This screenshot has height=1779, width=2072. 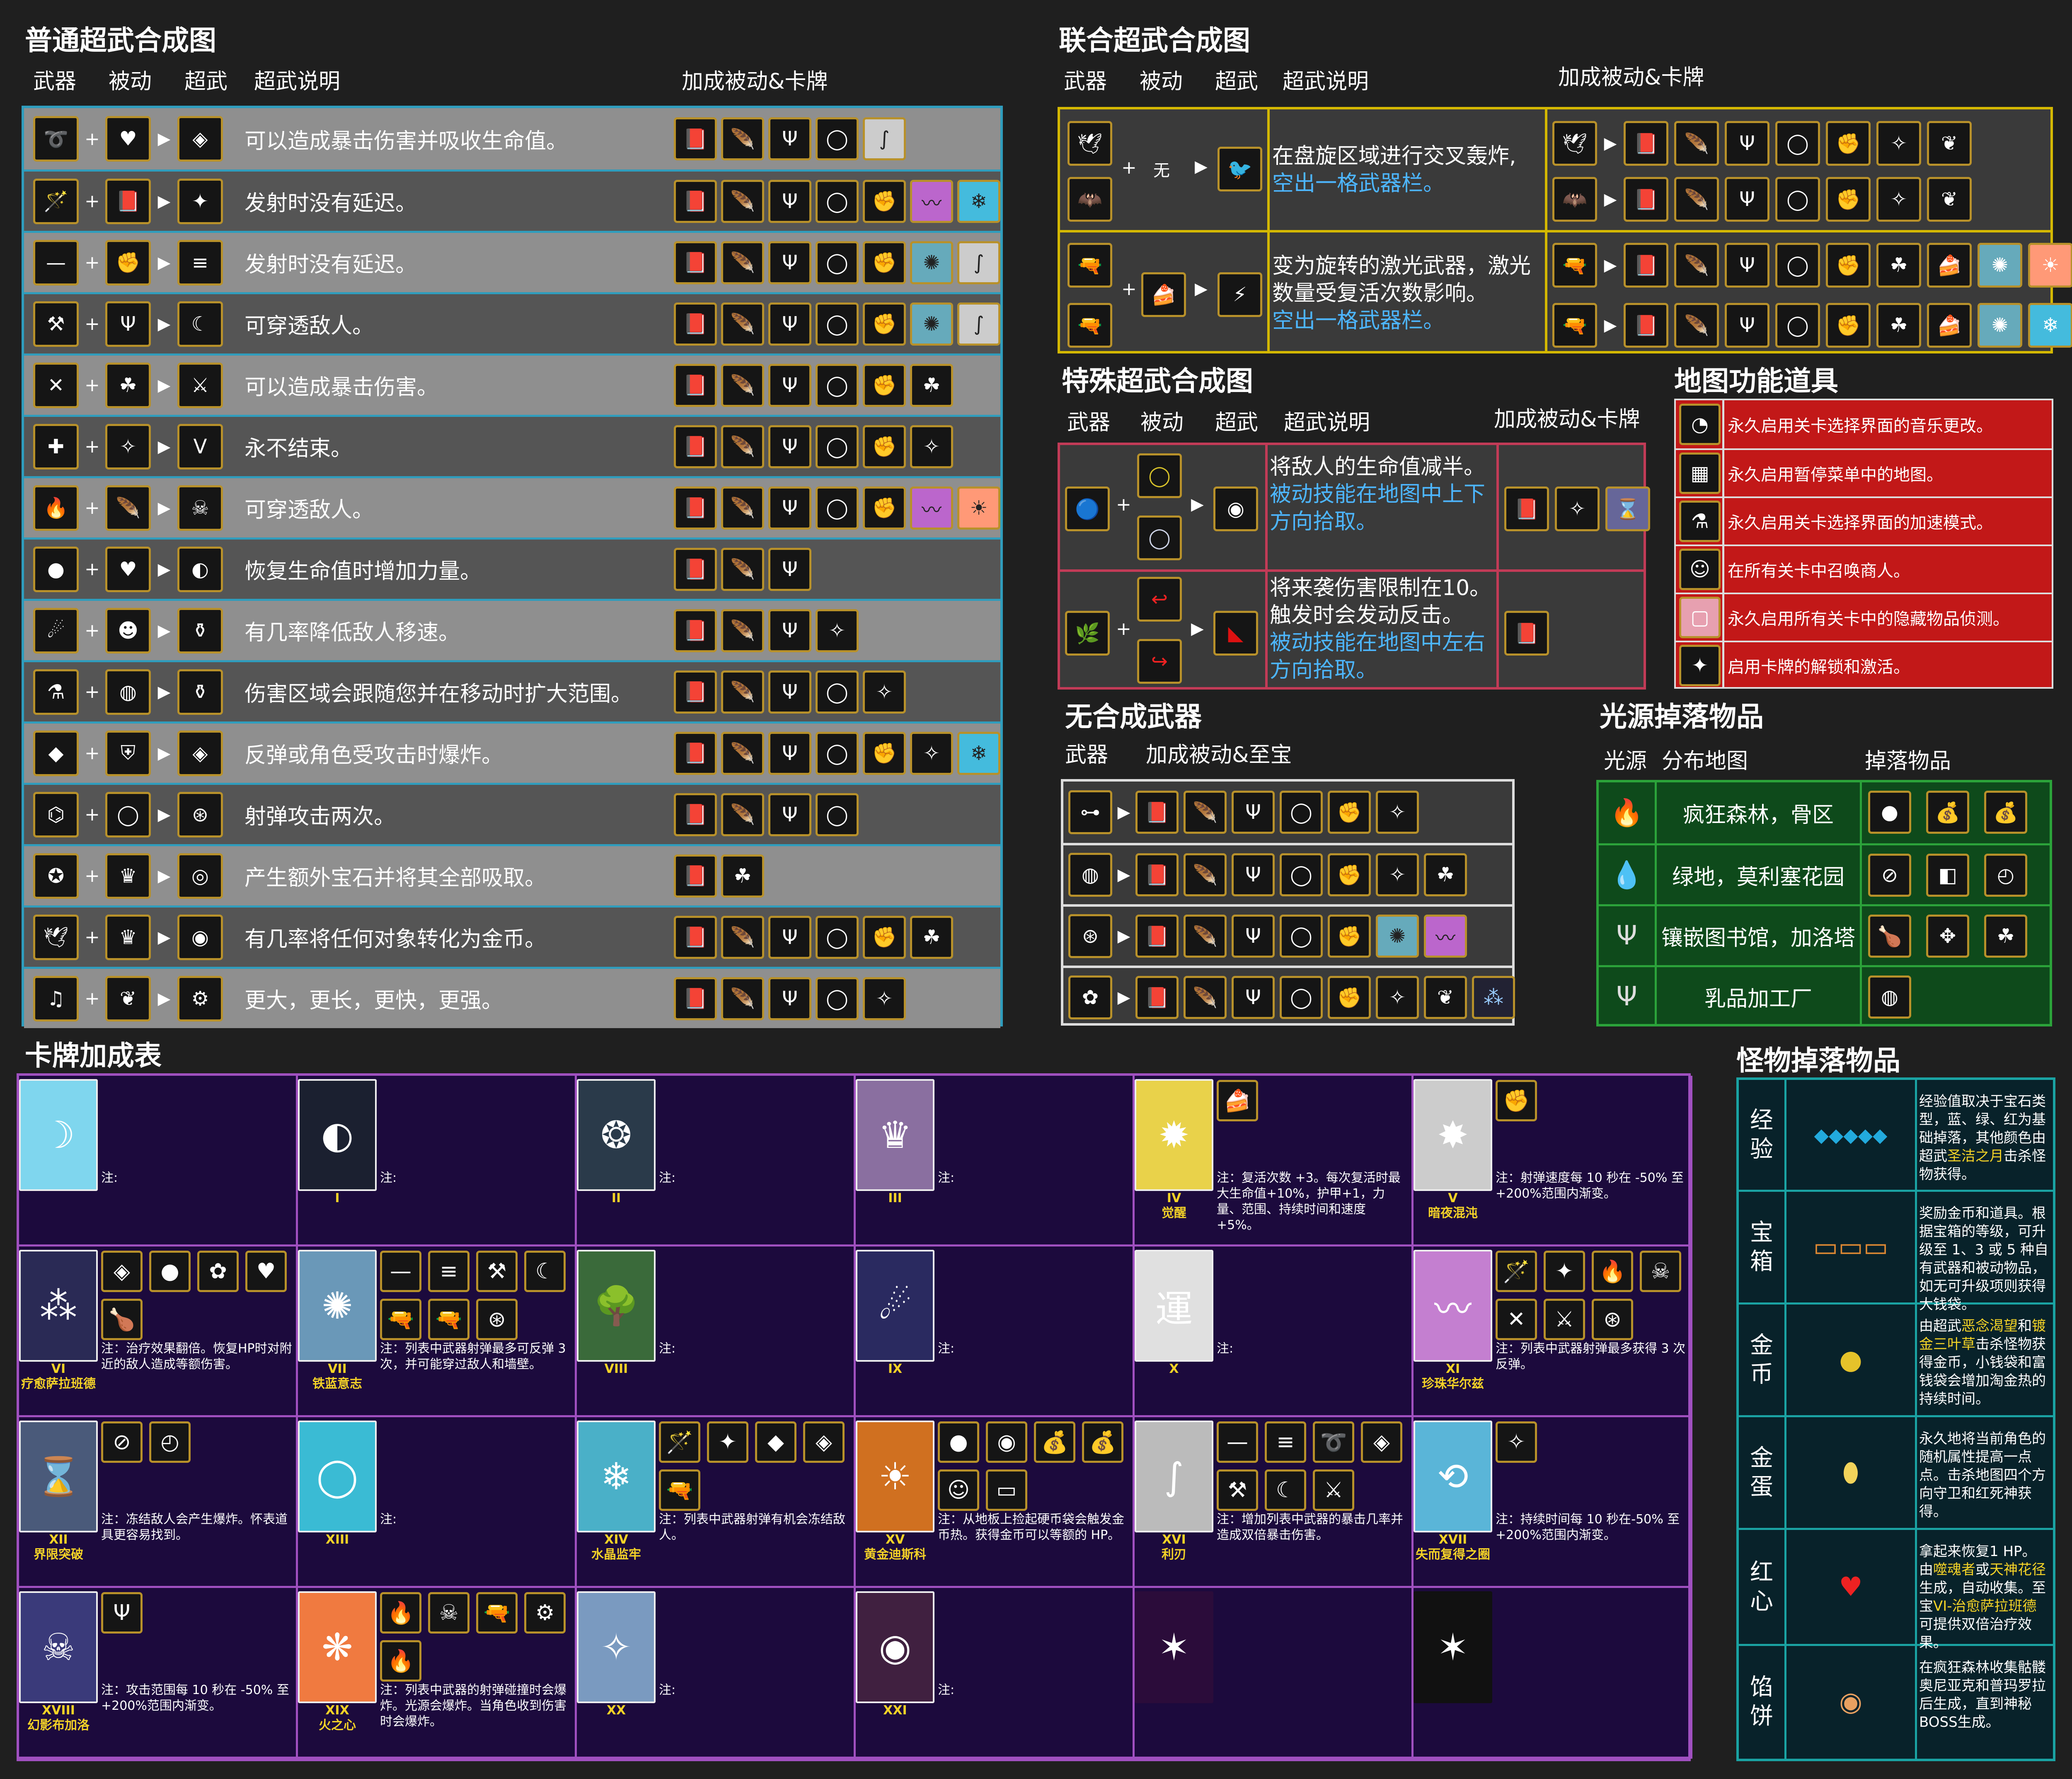 What do you see at coordinates (1333, 1442) in the screenshot?
I see `whip-icon: ➰` at bounding box center [1333, 1442].